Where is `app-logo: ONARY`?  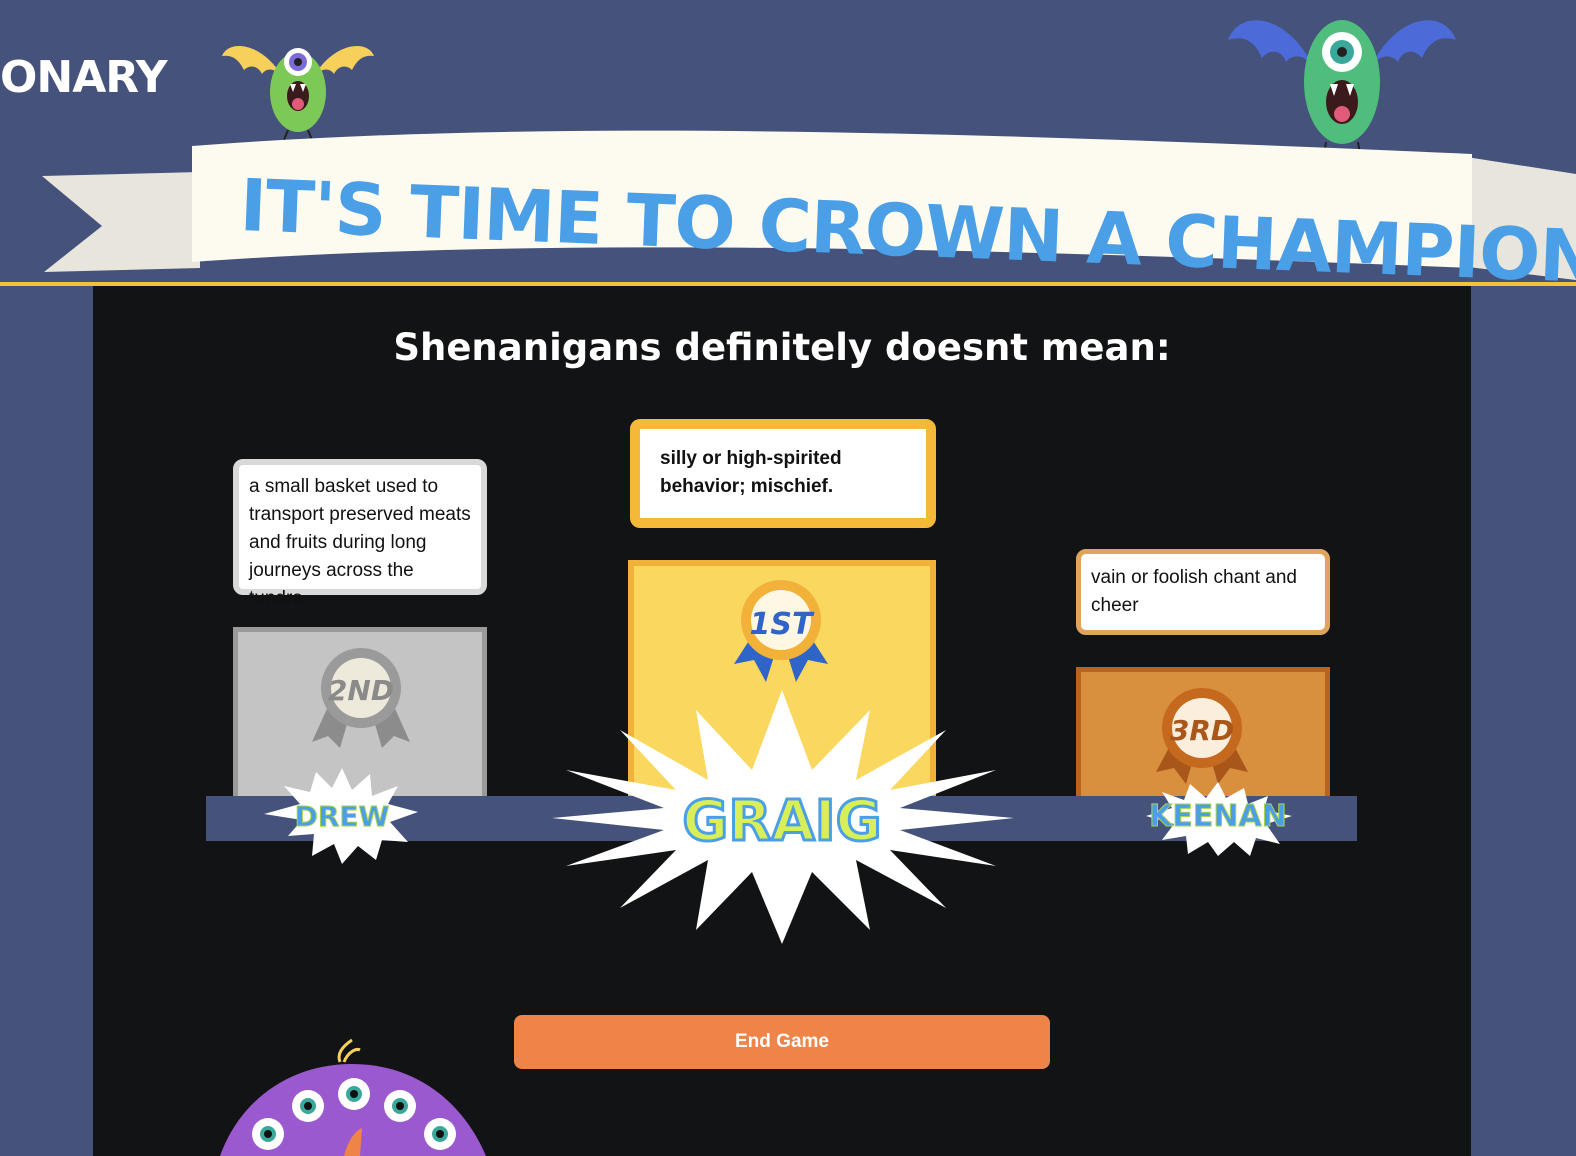 app-logo: ONARY is located at coordinates (84, 77).